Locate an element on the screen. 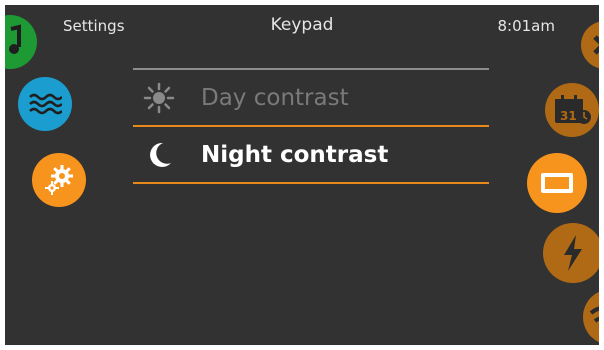 This screenshot has width=604, height=350. lightning-icon is located at coordinates (573, 253).